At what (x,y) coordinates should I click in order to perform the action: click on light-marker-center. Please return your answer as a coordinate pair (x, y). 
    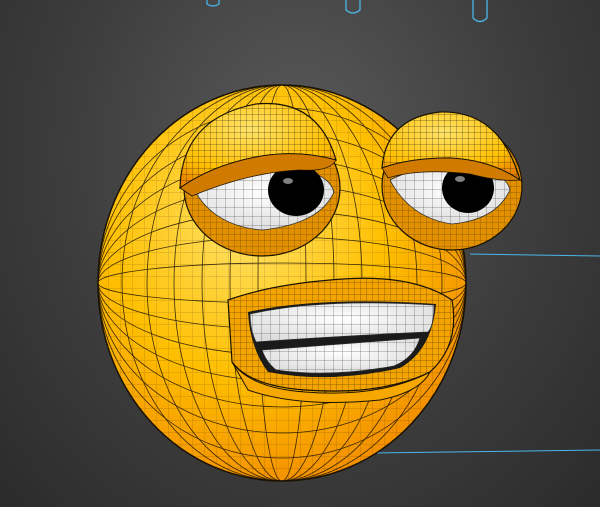
    Looking at the image, I should click on (353, 7).